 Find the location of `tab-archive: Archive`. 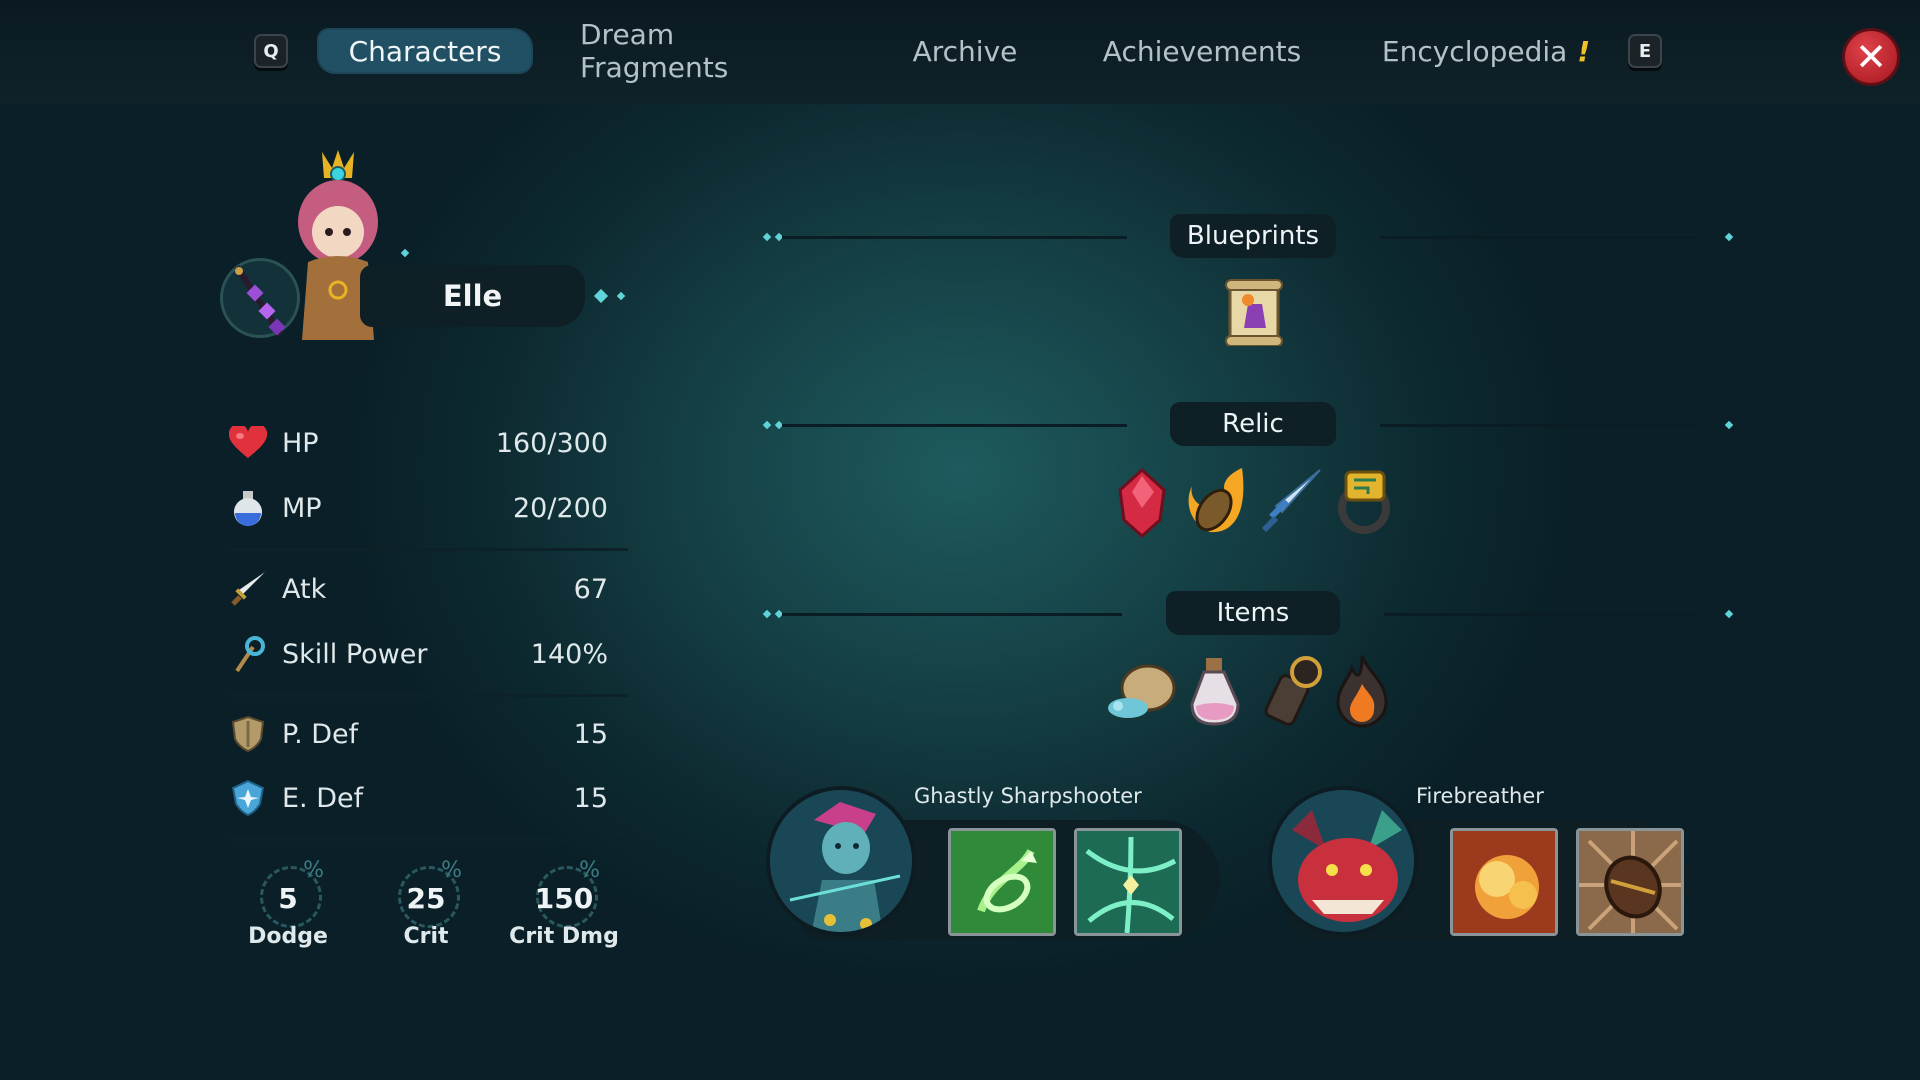

tab-archive: Archive is located at coordinates (965, 51).